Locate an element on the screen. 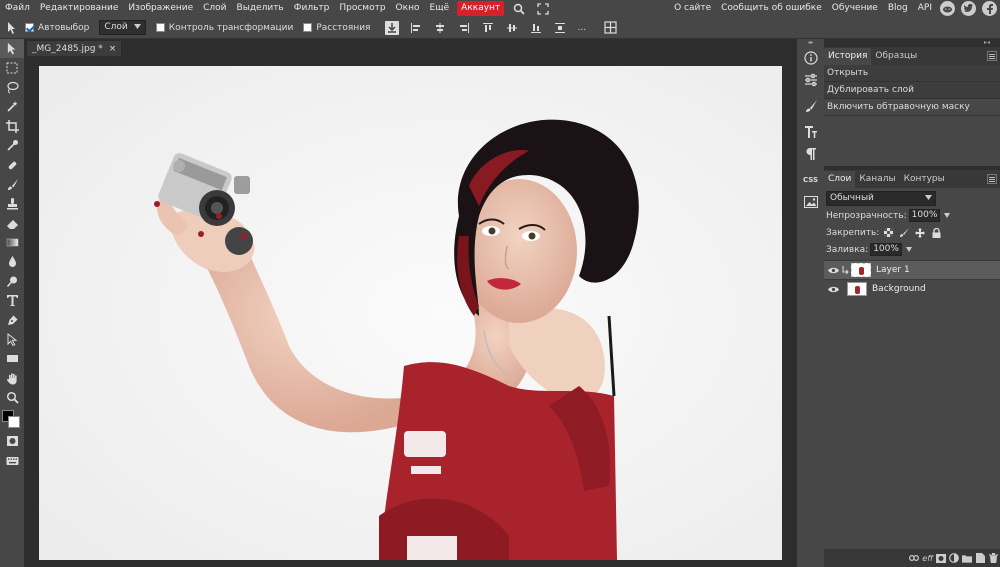  align-center-h-icon is located at coordinates (440, 28).